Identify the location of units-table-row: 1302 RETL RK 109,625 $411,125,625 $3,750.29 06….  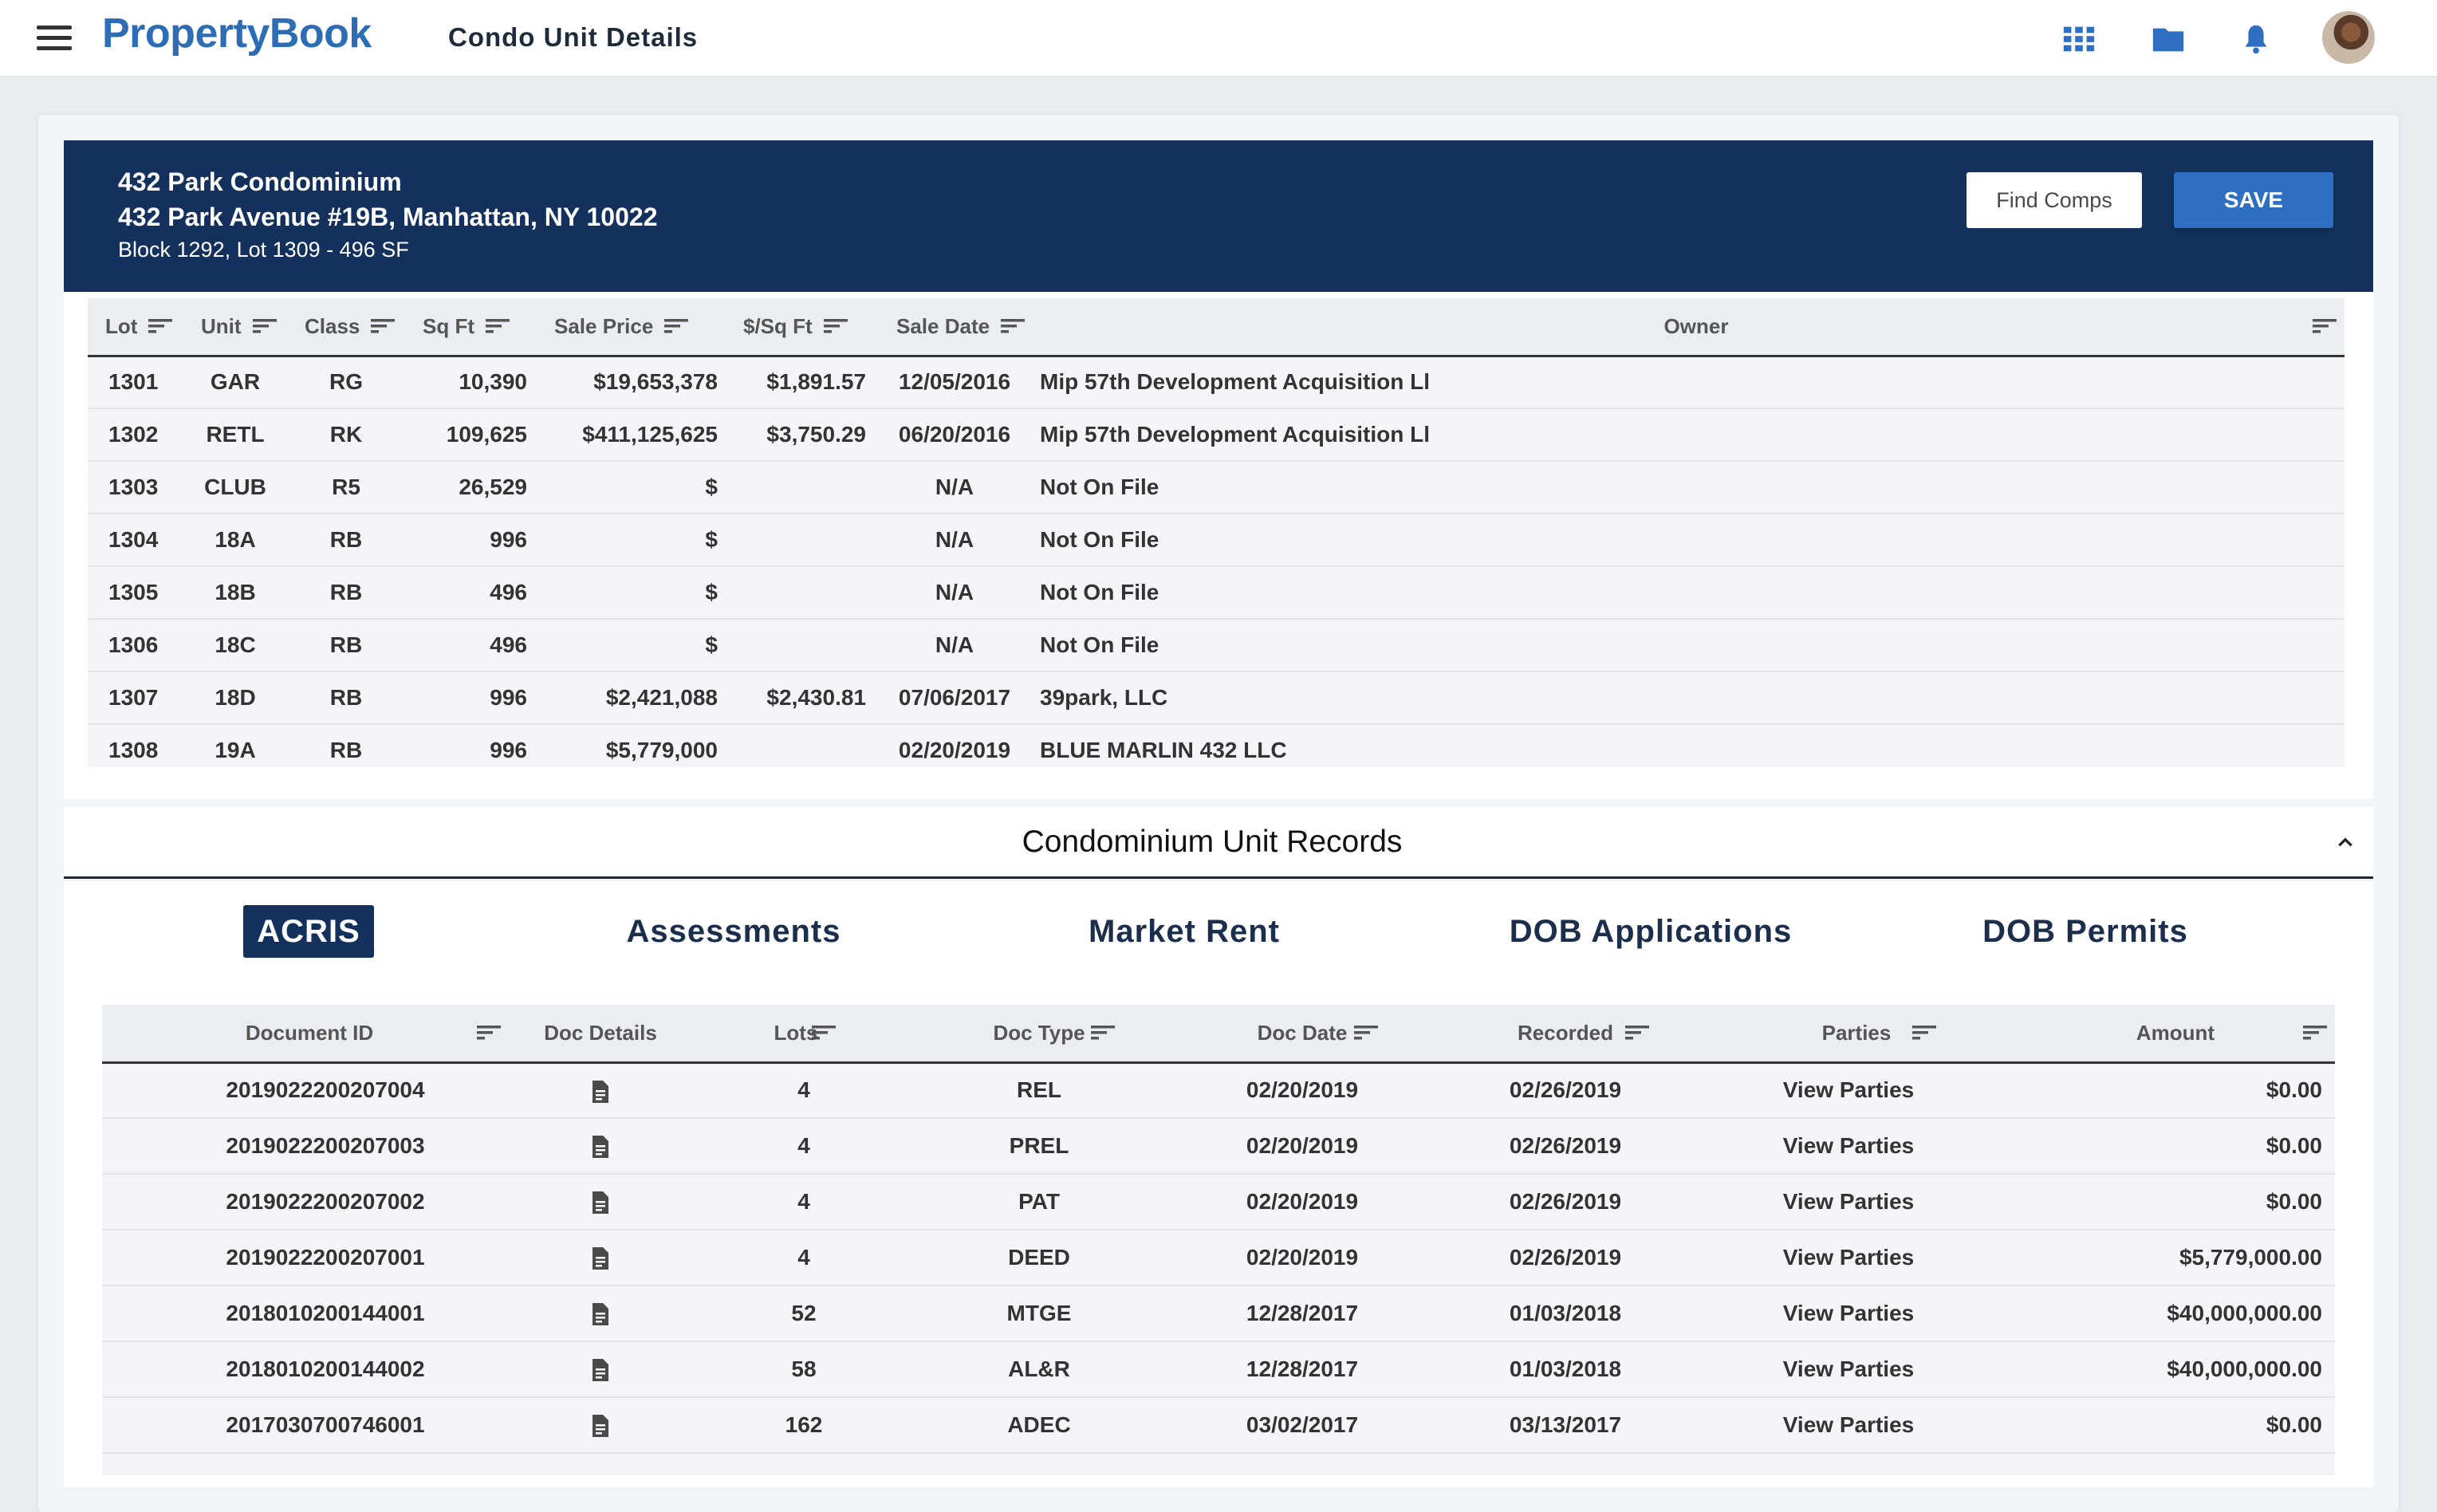
(1216, 435).